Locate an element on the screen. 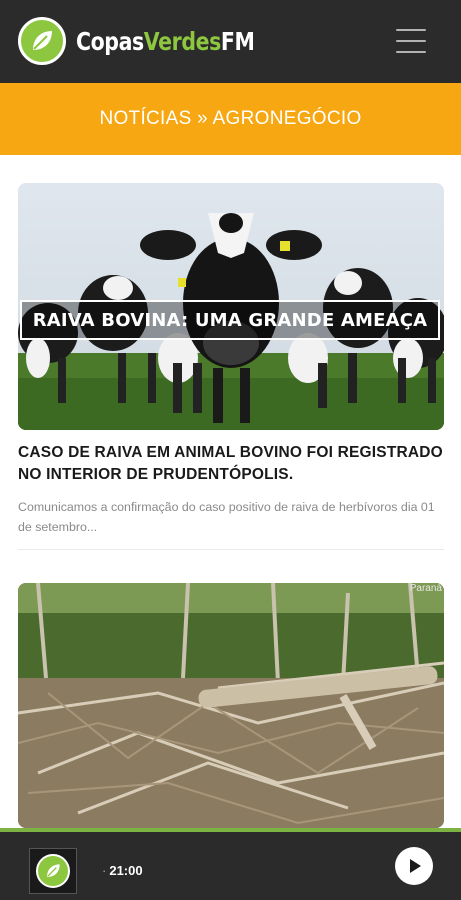 The height and width of the screenshot is (900, 461). logo: CopasVerdesFM is located at coordinates (156, 41).